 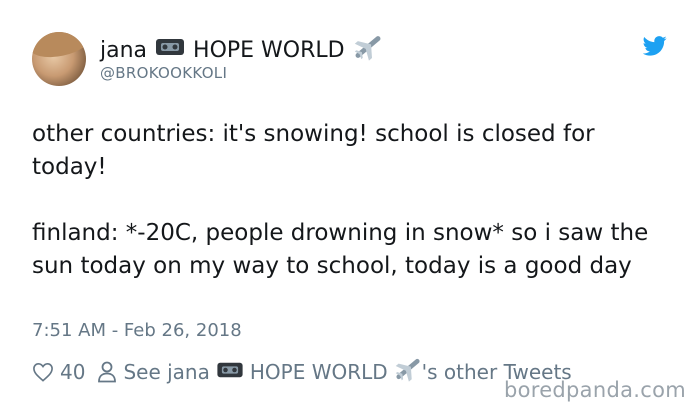 I want to click on see-other-tweets-prefix: See jana, so click(x=166, y=372).